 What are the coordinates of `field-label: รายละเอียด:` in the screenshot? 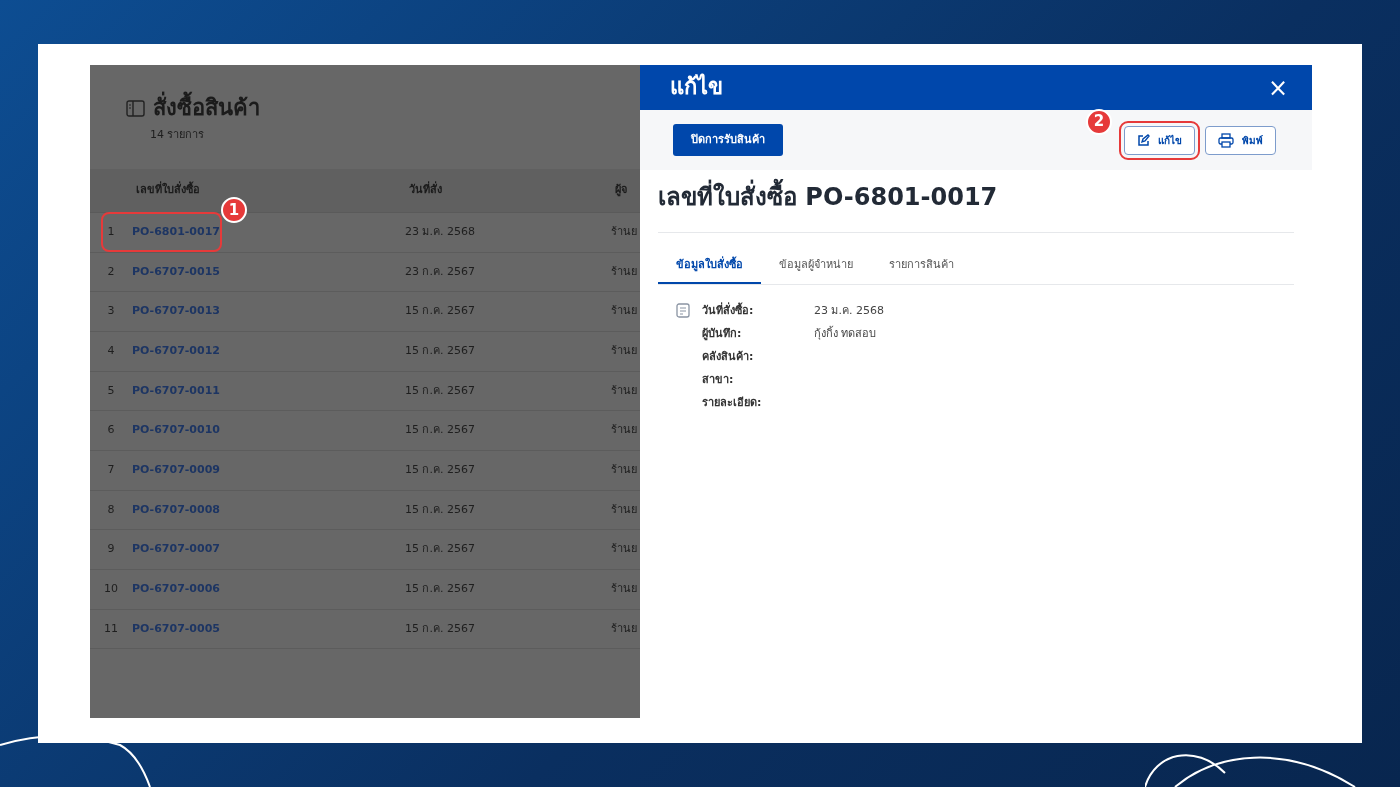 It's located at (732, 402).